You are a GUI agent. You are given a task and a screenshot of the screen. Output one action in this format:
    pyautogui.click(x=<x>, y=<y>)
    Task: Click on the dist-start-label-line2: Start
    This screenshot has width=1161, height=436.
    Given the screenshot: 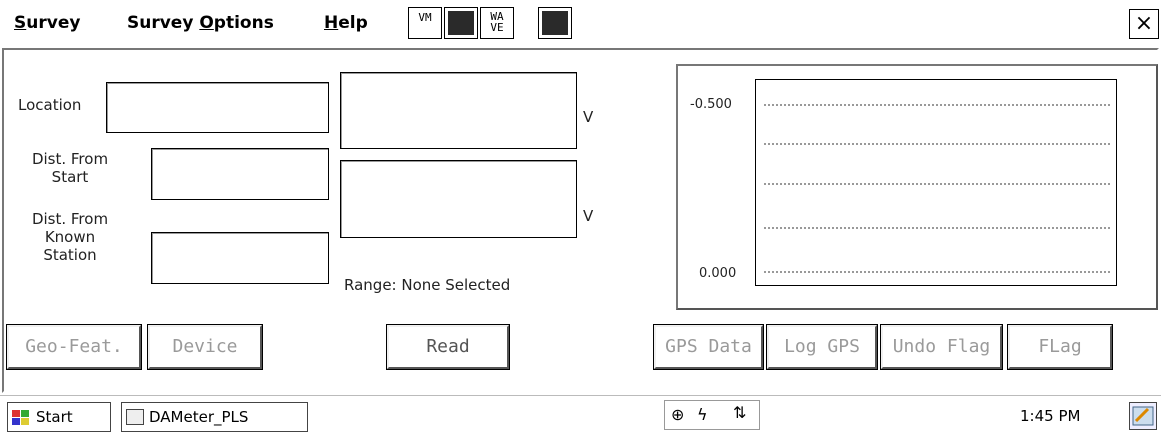 What is the action you would take?
    pyautogui.click(x=70, y=177)
    